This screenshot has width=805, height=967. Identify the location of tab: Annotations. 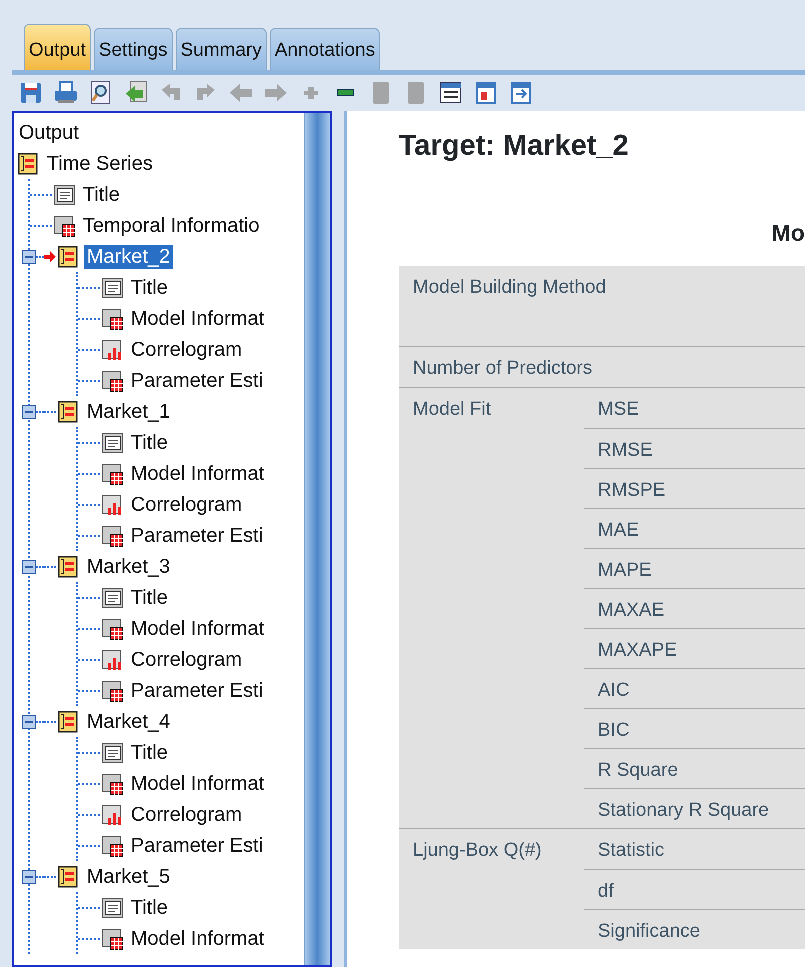
(325, 49).